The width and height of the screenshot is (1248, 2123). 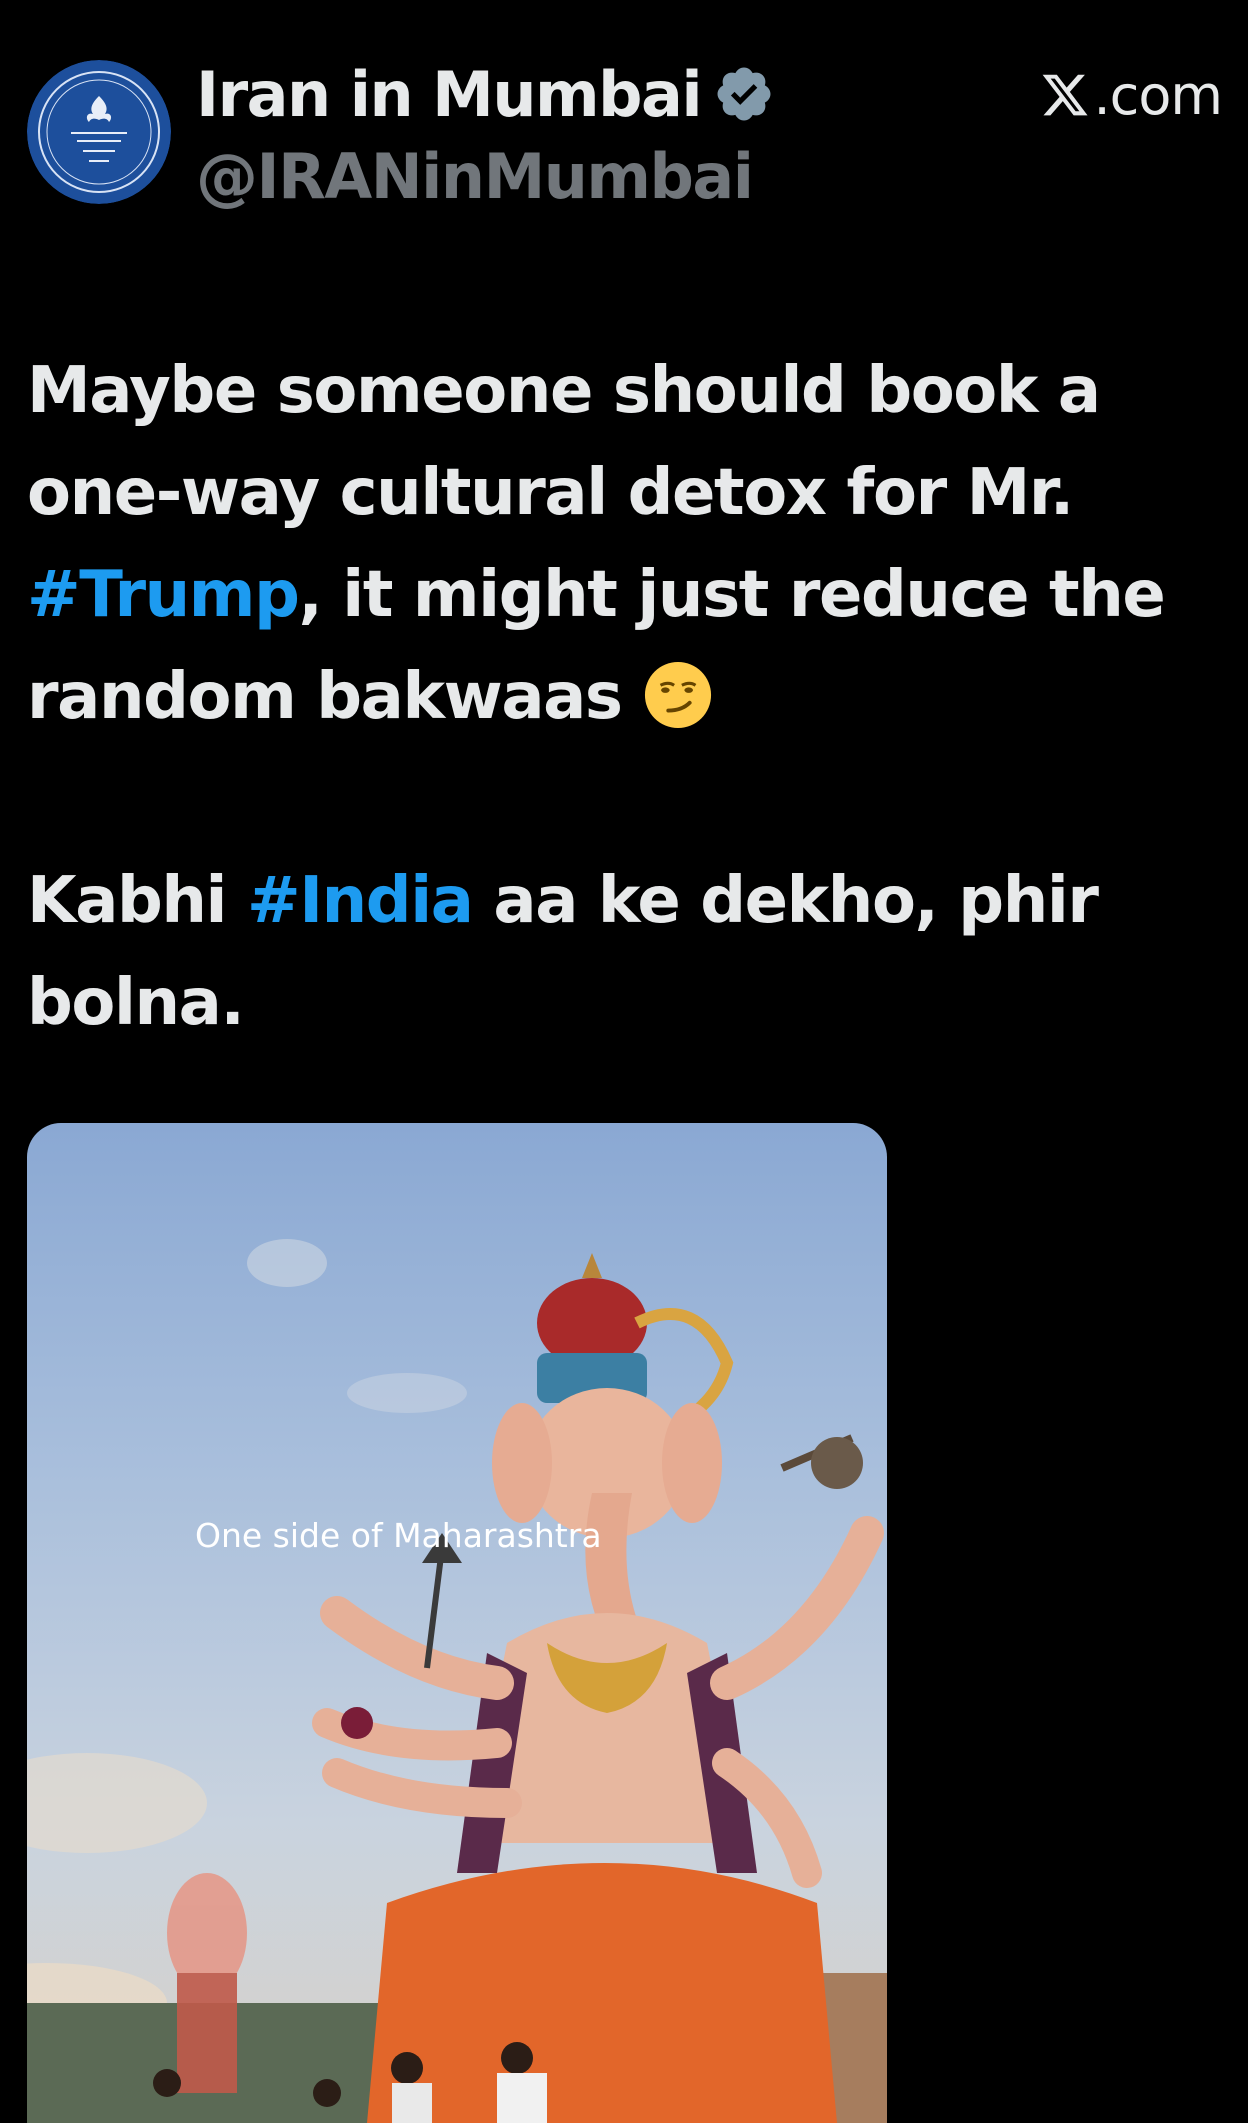 I want to click on tweet-header: Iran in Mumbai @IRANinMumbai .com, so click(x=624, y=115).